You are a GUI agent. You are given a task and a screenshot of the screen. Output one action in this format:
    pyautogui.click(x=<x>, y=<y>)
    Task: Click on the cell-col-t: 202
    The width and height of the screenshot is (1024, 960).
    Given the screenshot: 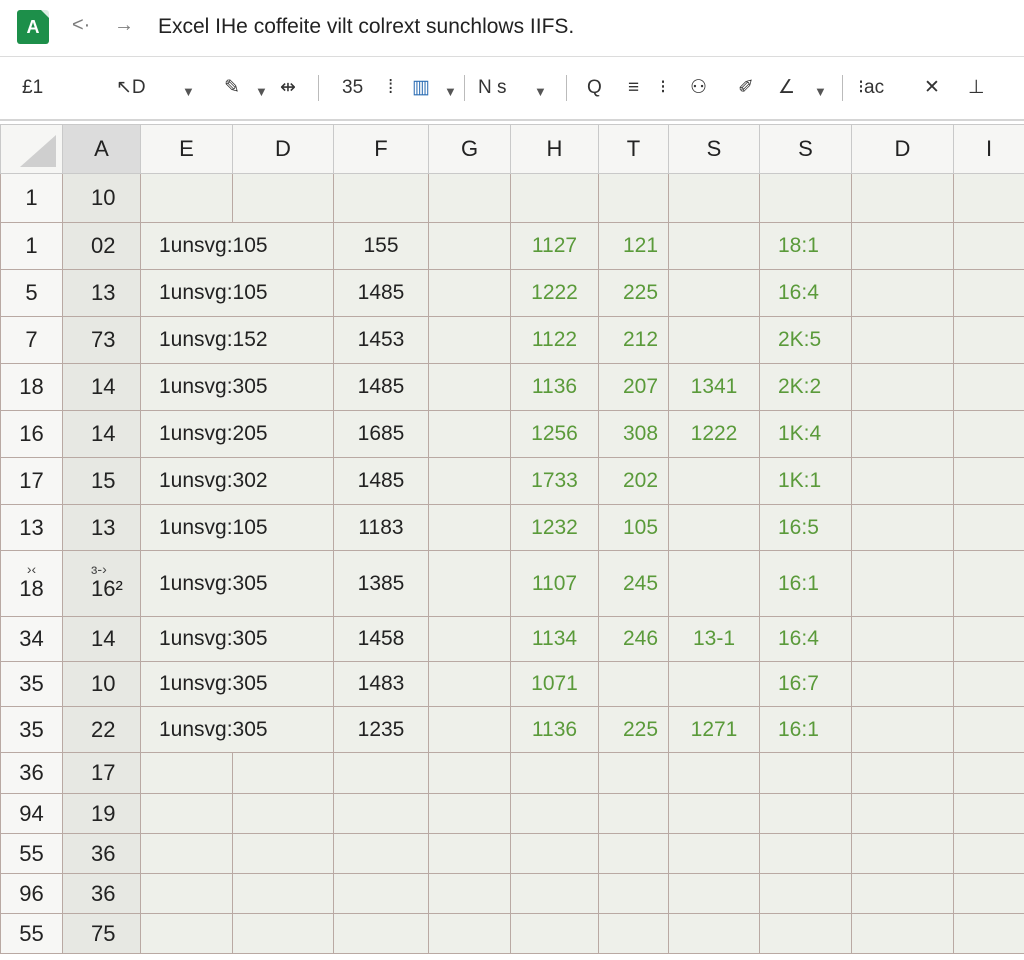 What is the action you would take?
    pyautogui.click(x=633, y=481)
    